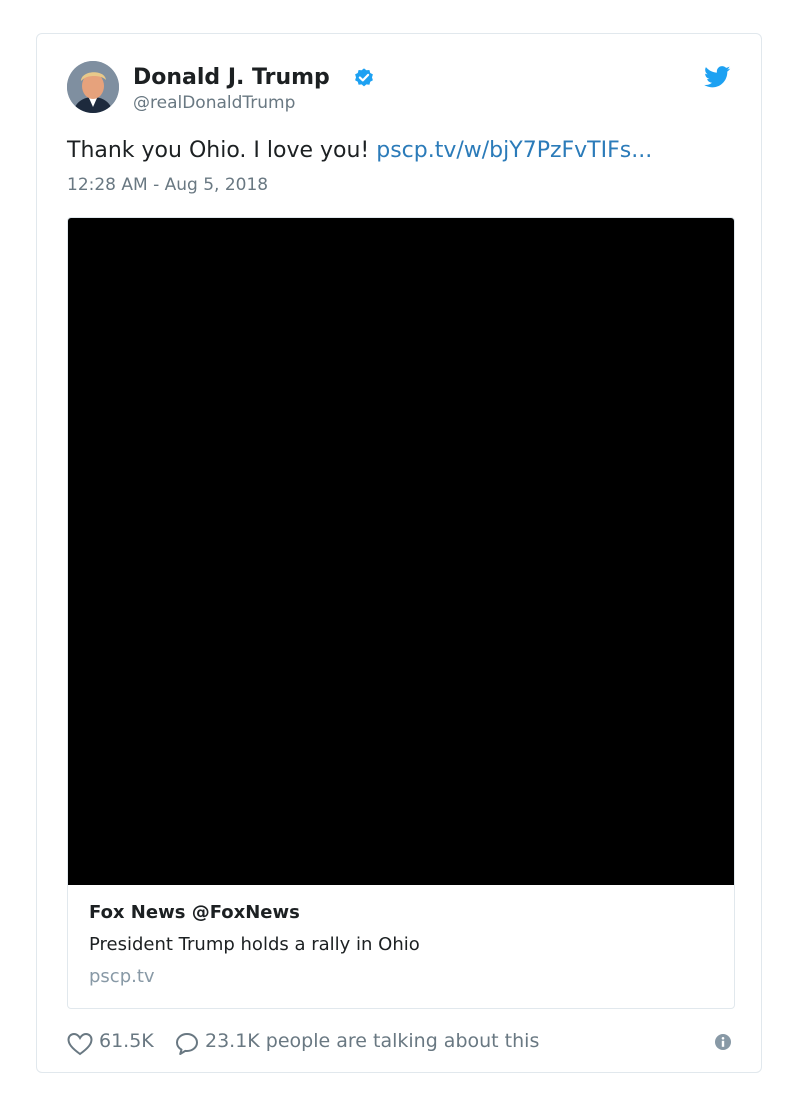 The height and width of the screenshot is (1109, 800). Describe the element at coordinates (187, 1044) in the screenshot. I see `speech-bubble-icon` at that location.